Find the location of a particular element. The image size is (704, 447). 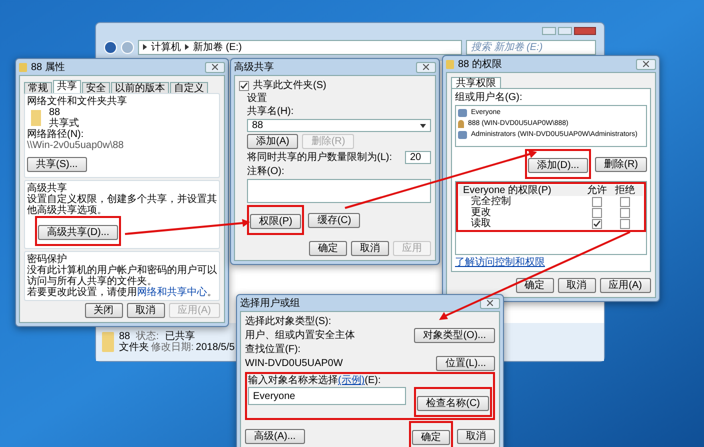

label-text: 输入对象名称来选择(示例)(E): is located at coordinates (314, 380).